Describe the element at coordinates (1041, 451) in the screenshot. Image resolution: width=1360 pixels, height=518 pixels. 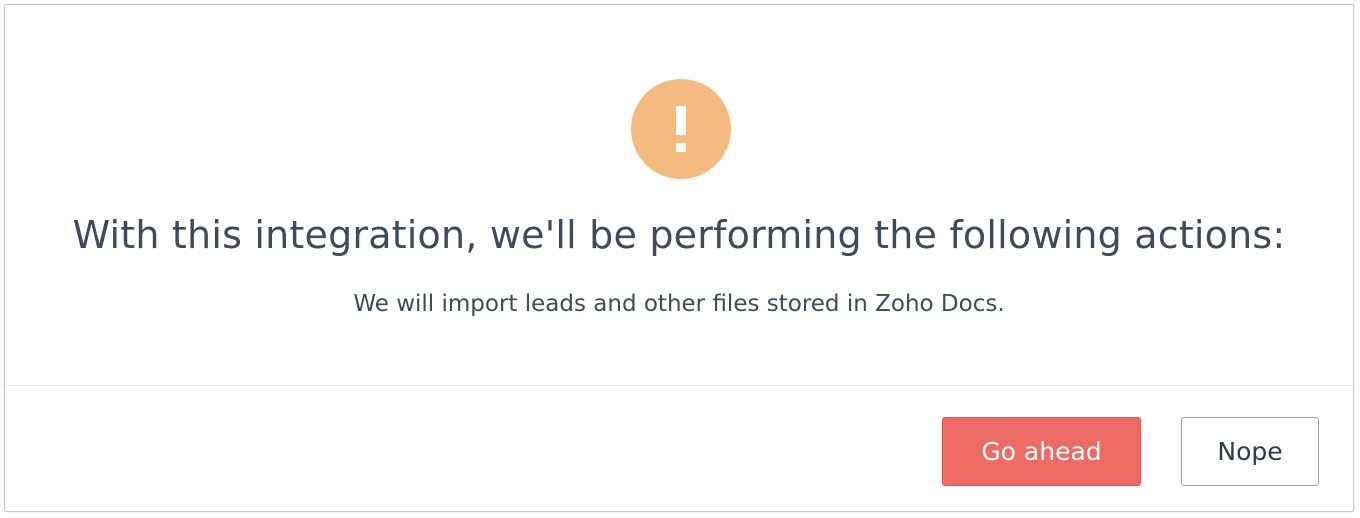
I see `go-ahead-button: Go ahead` at that location.